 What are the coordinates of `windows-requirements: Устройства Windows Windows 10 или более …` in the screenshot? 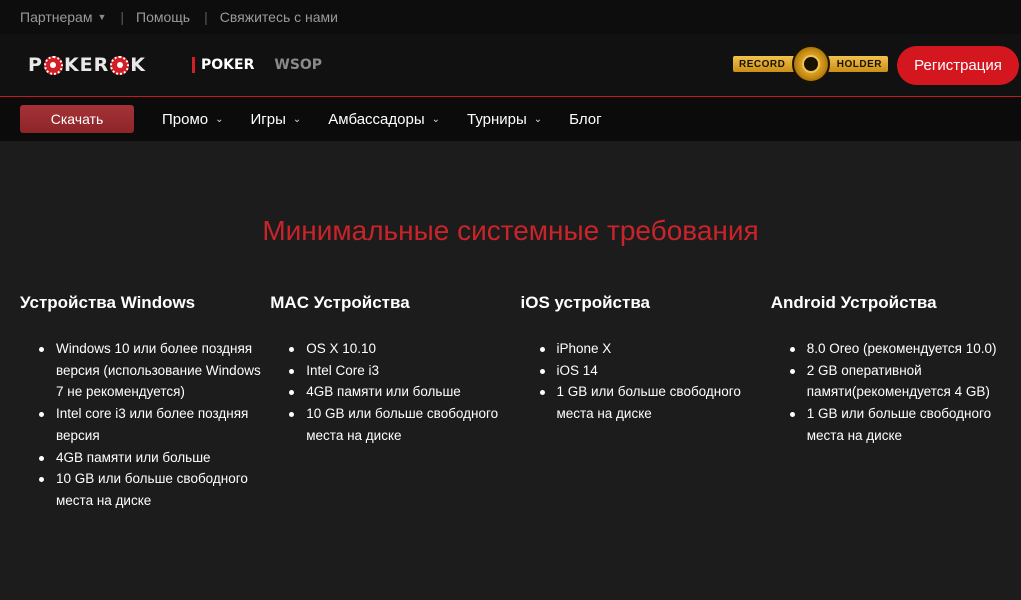 It's located at (145, 402).